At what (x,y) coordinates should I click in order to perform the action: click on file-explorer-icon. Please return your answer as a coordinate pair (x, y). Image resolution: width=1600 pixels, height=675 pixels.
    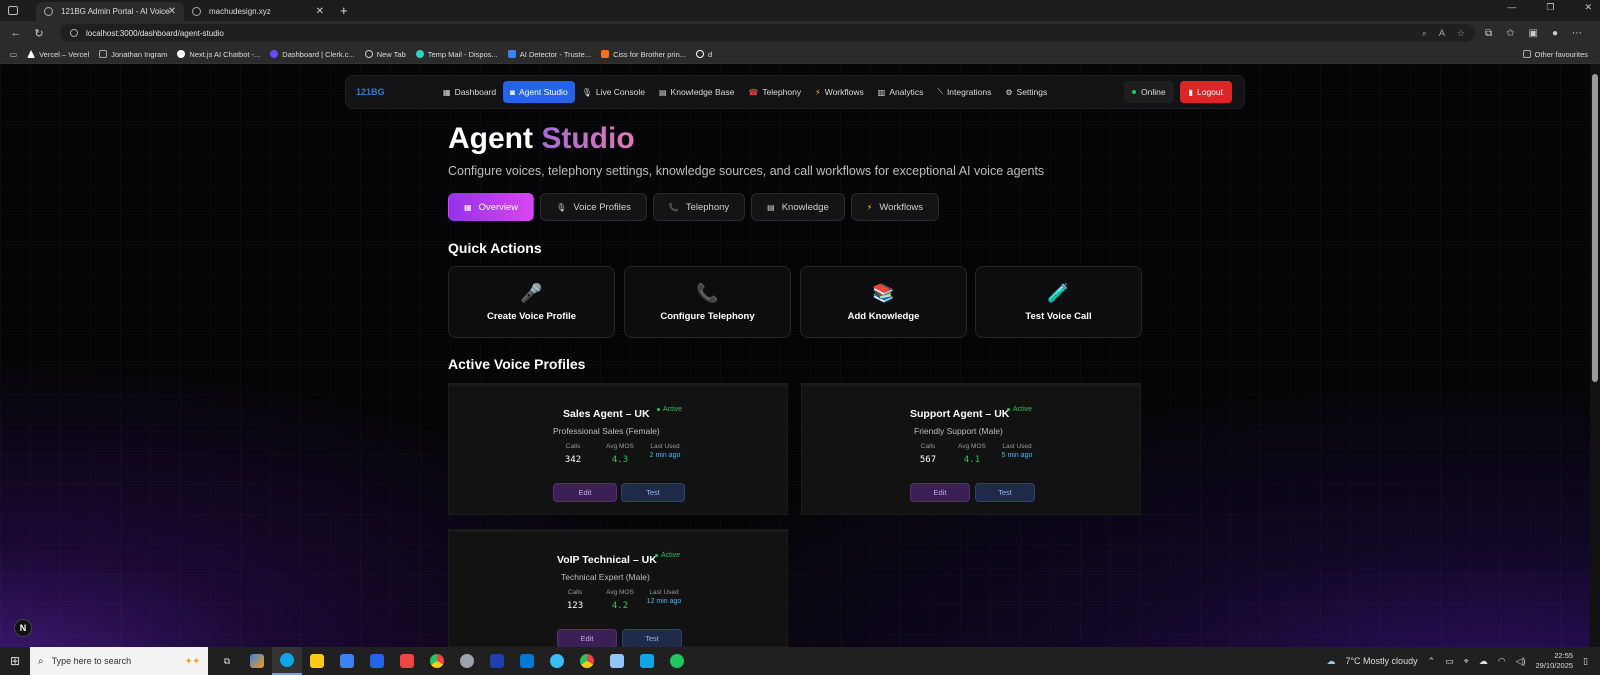
    Looking at the image, I should click on (317, 661).